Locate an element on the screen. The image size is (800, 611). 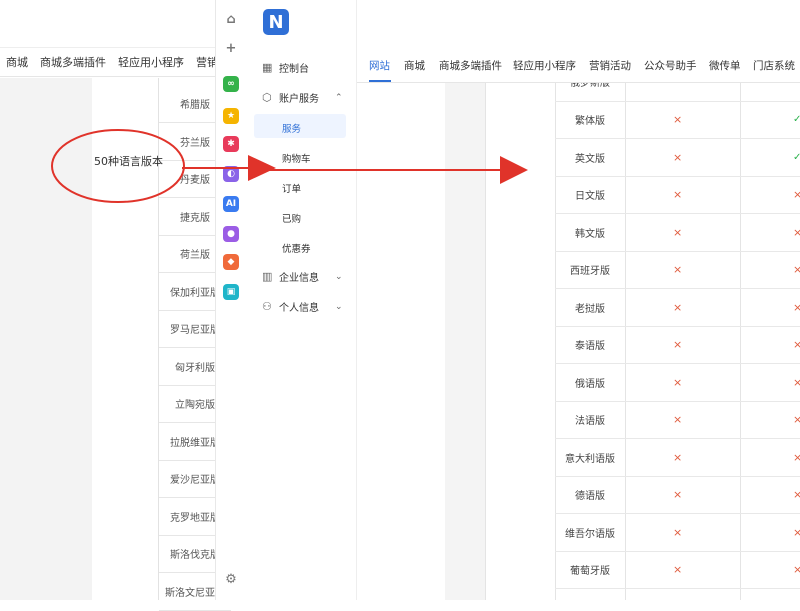
table-cell-name: 维吾尔语版 is located at coordinates (590, 534).